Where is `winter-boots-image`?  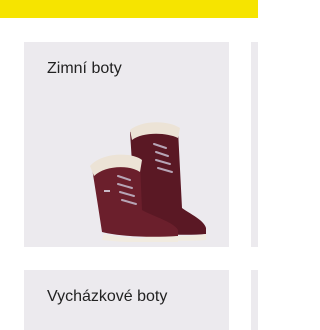
winter-boots-image is located at coordinates (148, 182).